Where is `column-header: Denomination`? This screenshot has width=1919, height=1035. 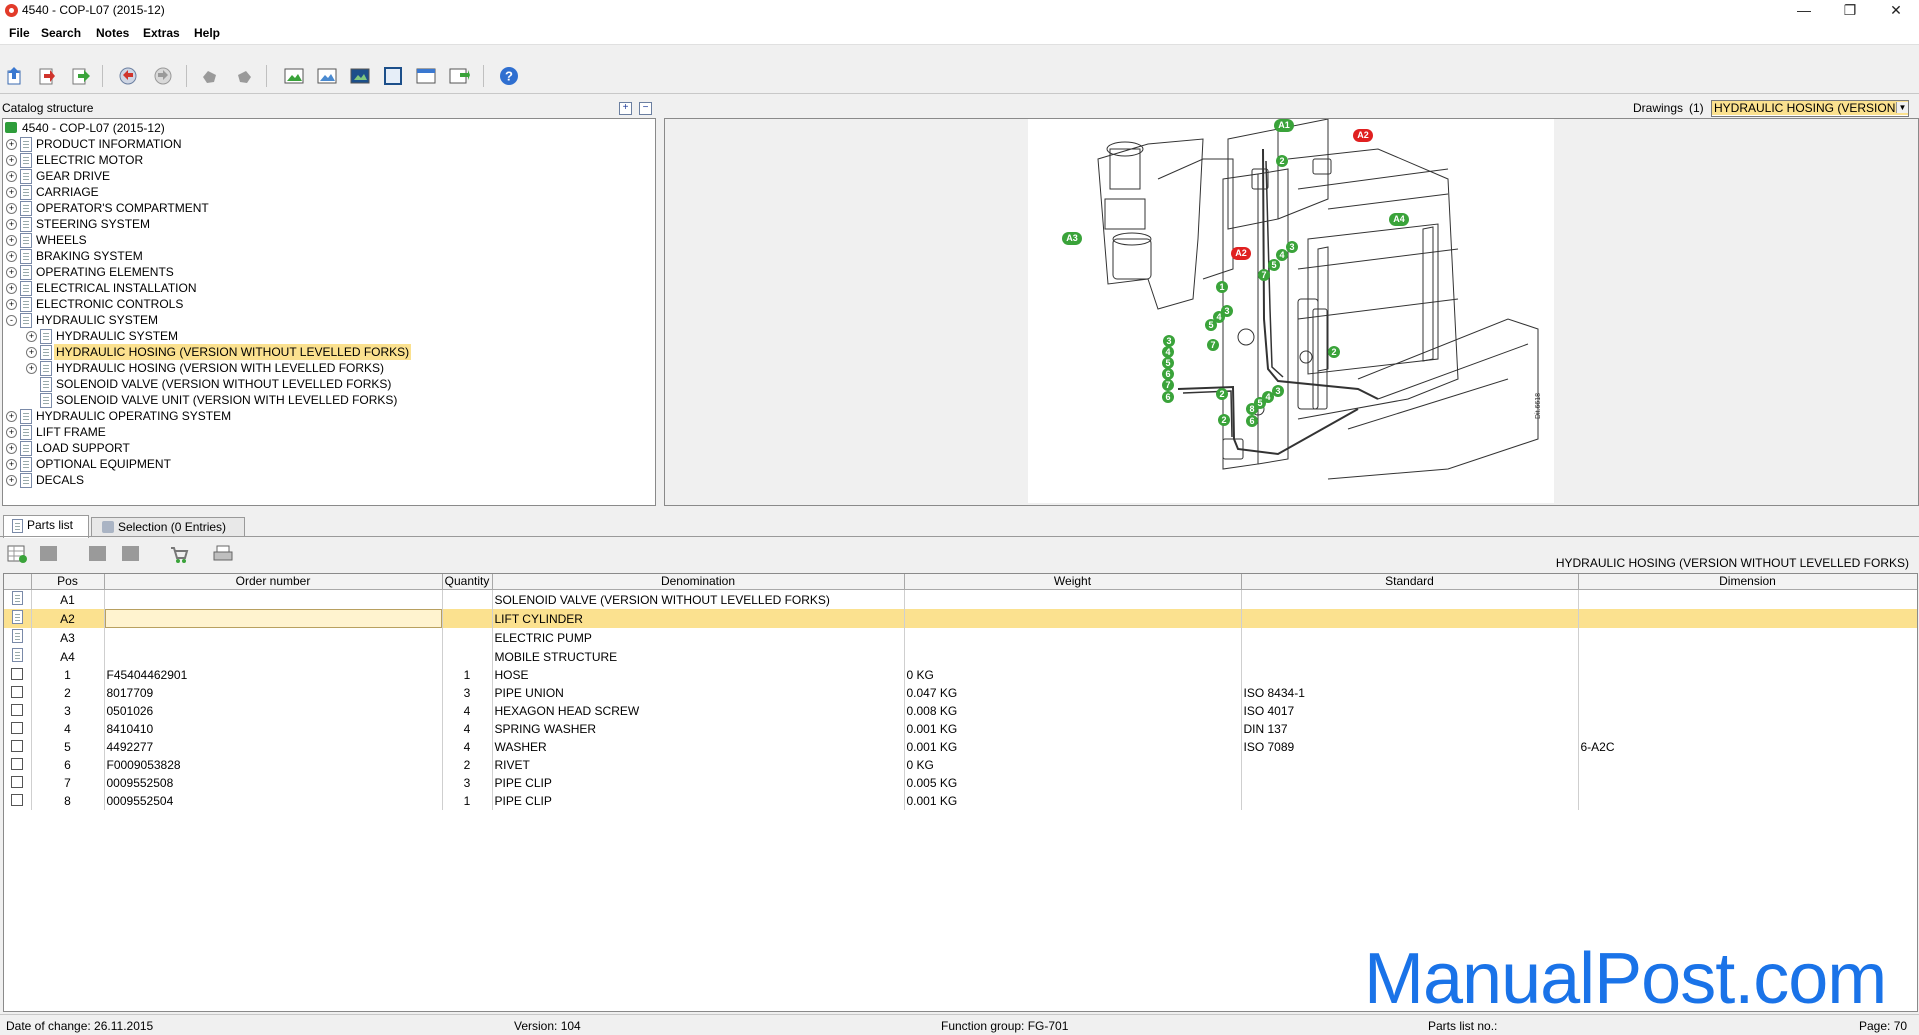
column-header: Denomination is located at coordinates (698, 582).